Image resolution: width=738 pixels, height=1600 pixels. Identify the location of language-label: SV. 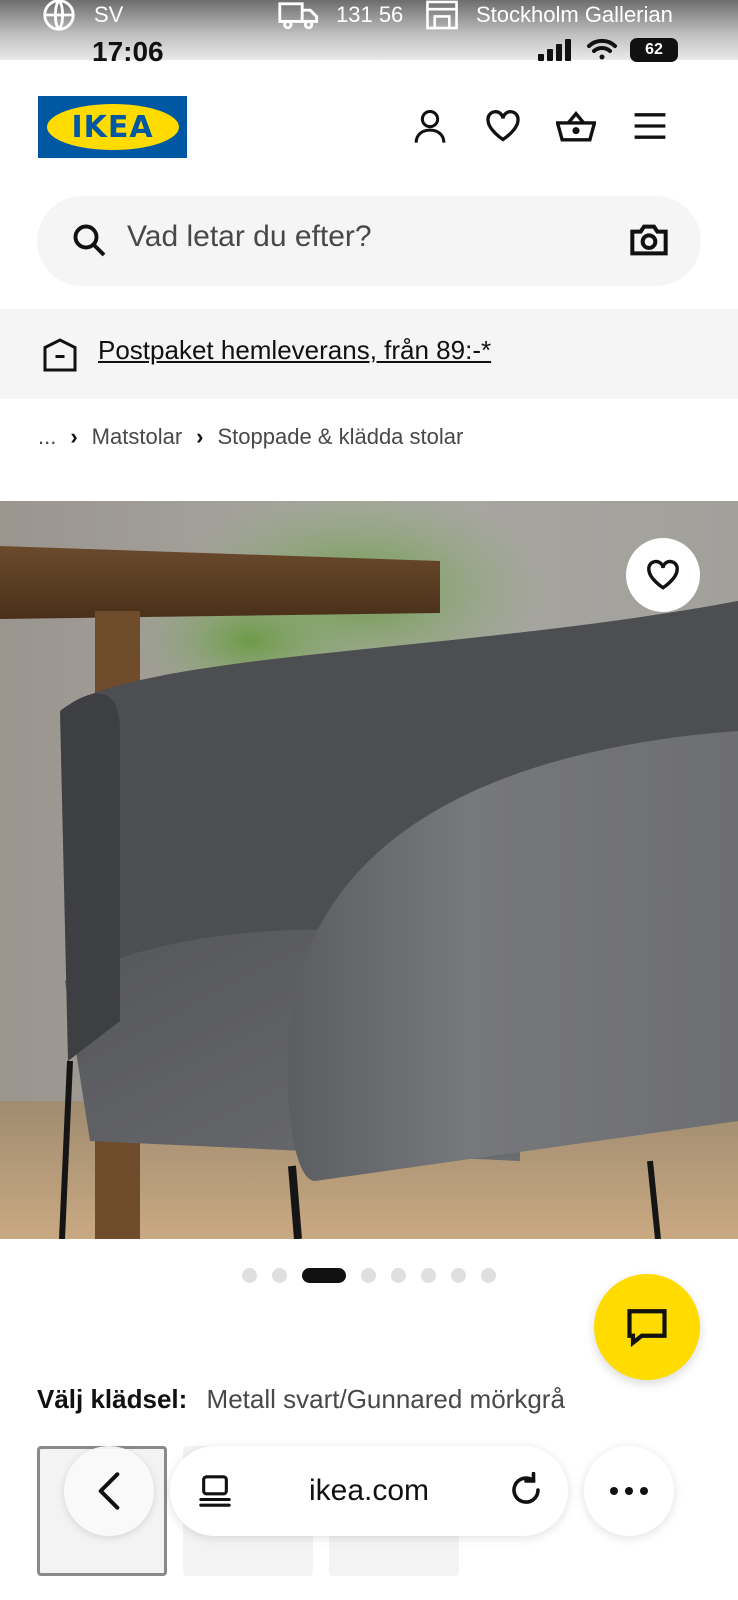
(109, 14).